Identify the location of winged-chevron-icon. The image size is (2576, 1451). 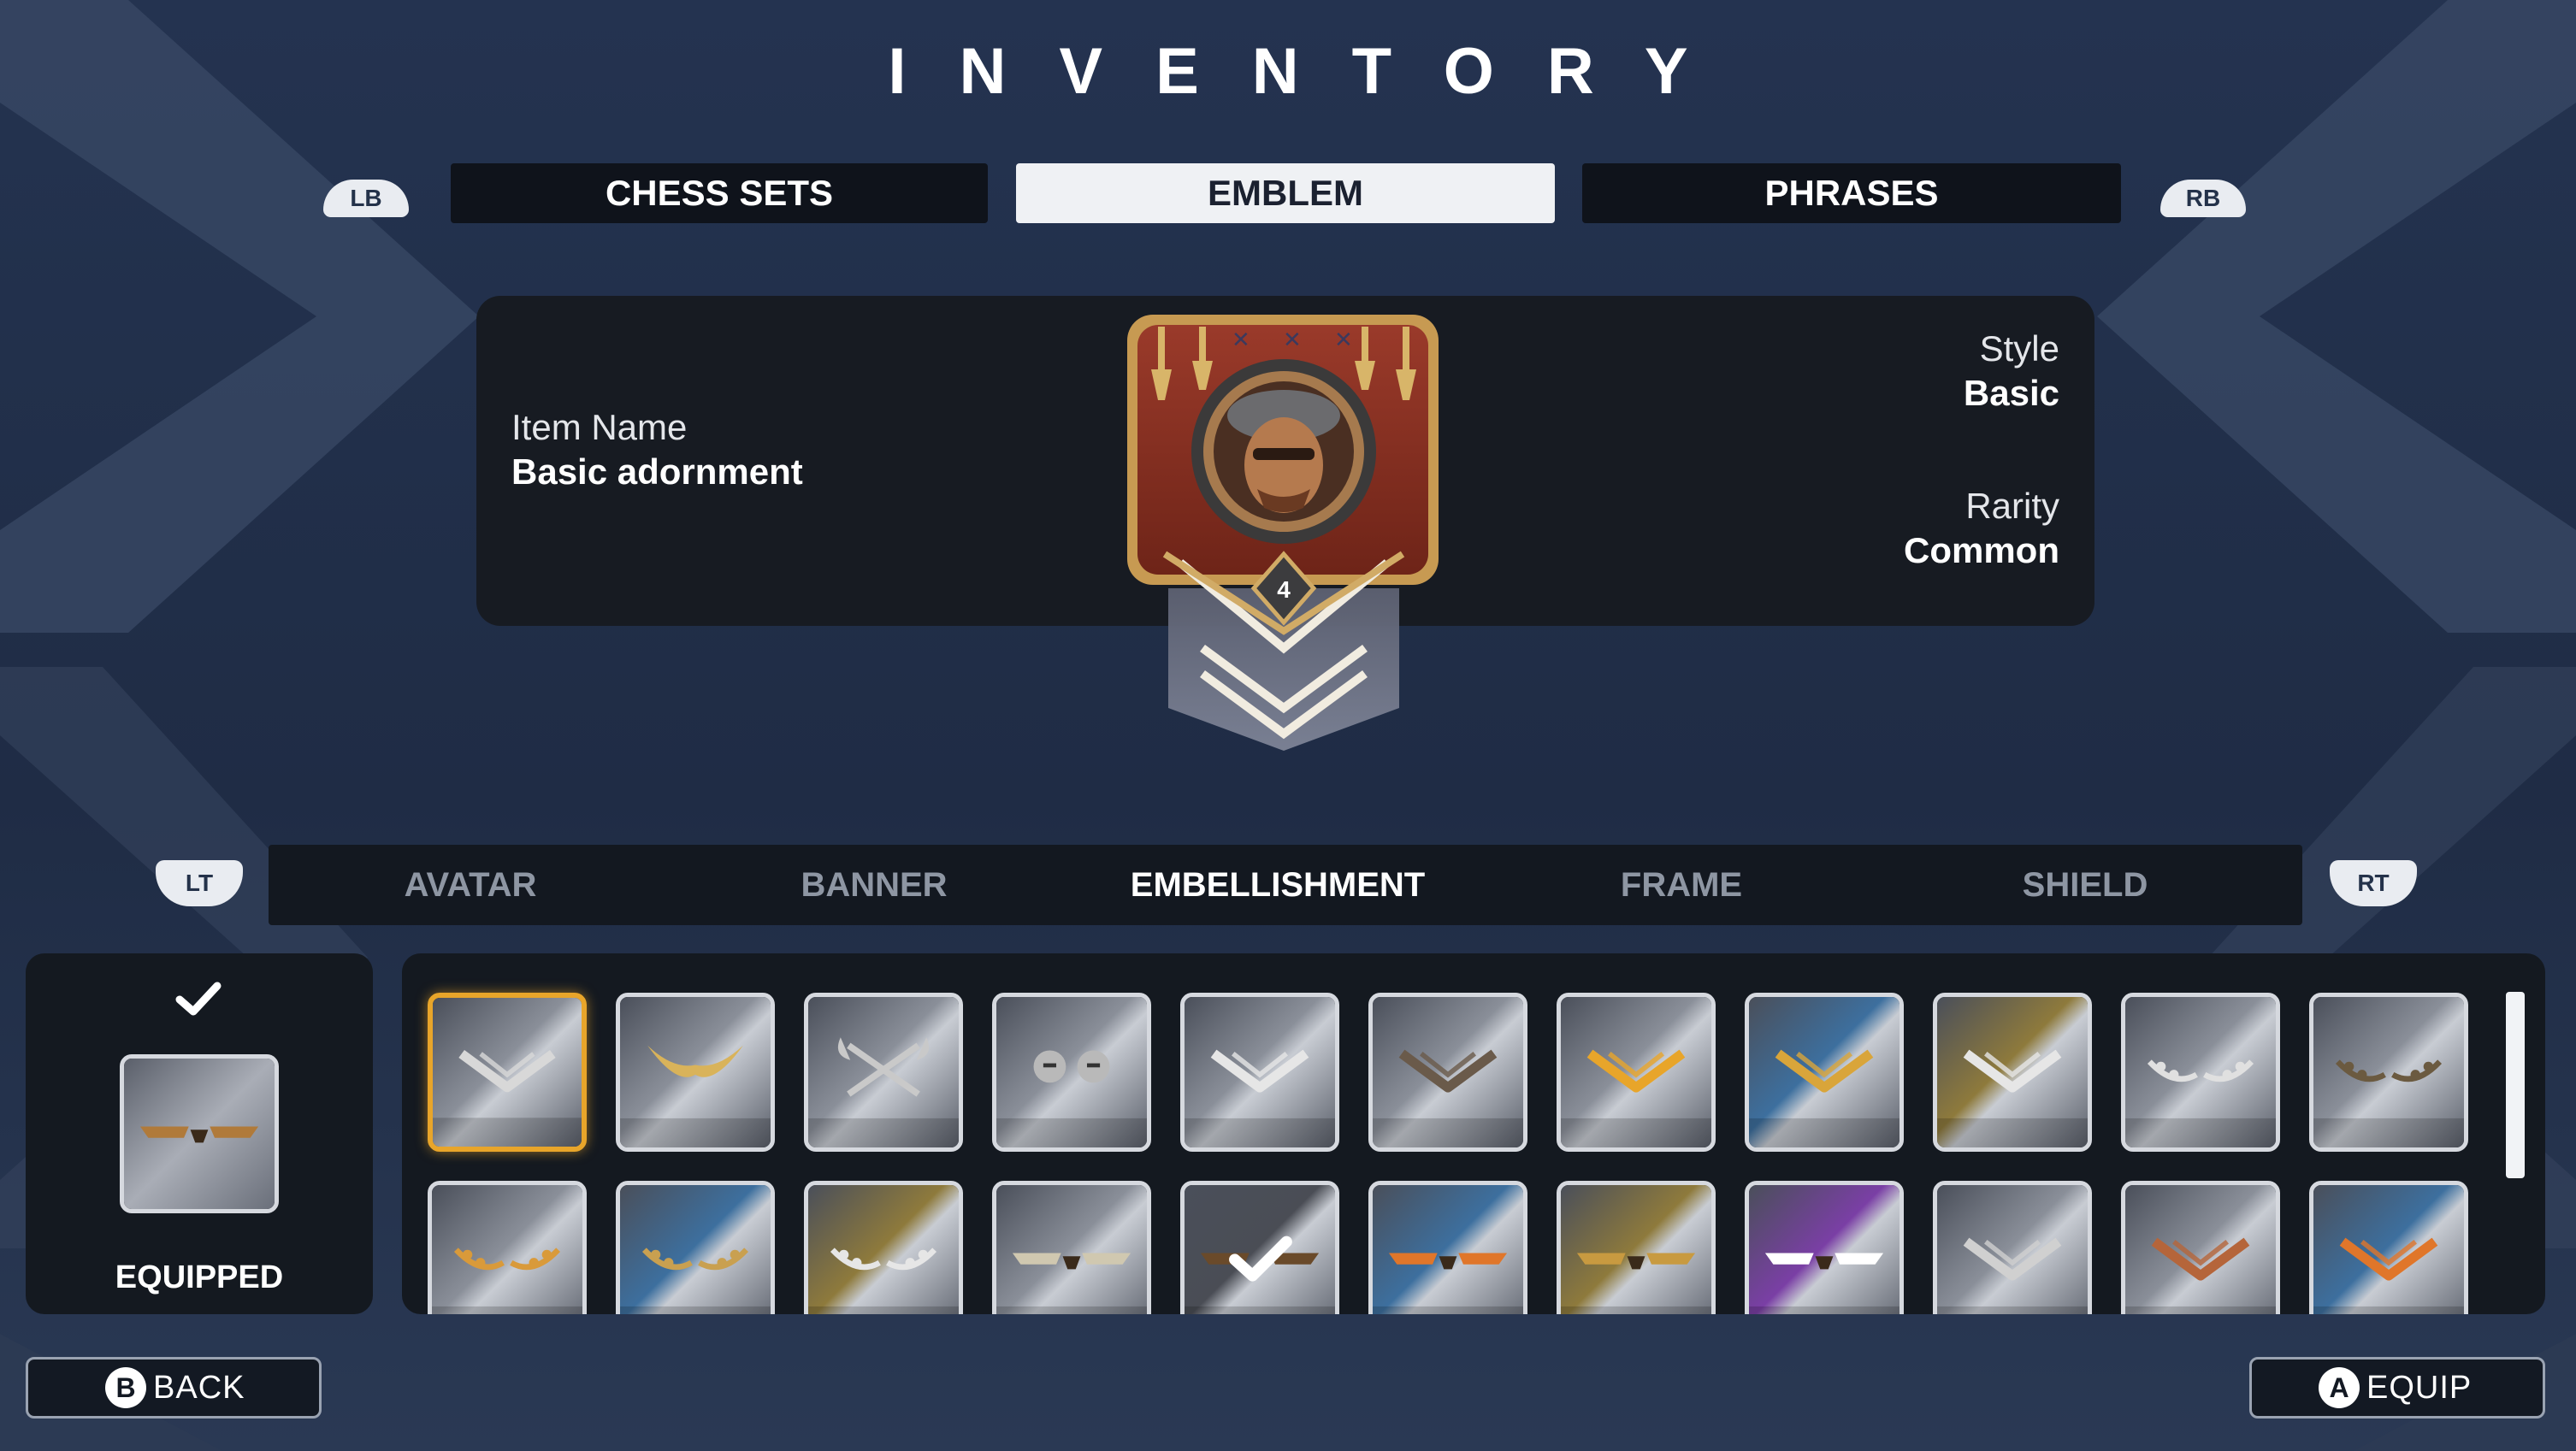
(2012, 1072).